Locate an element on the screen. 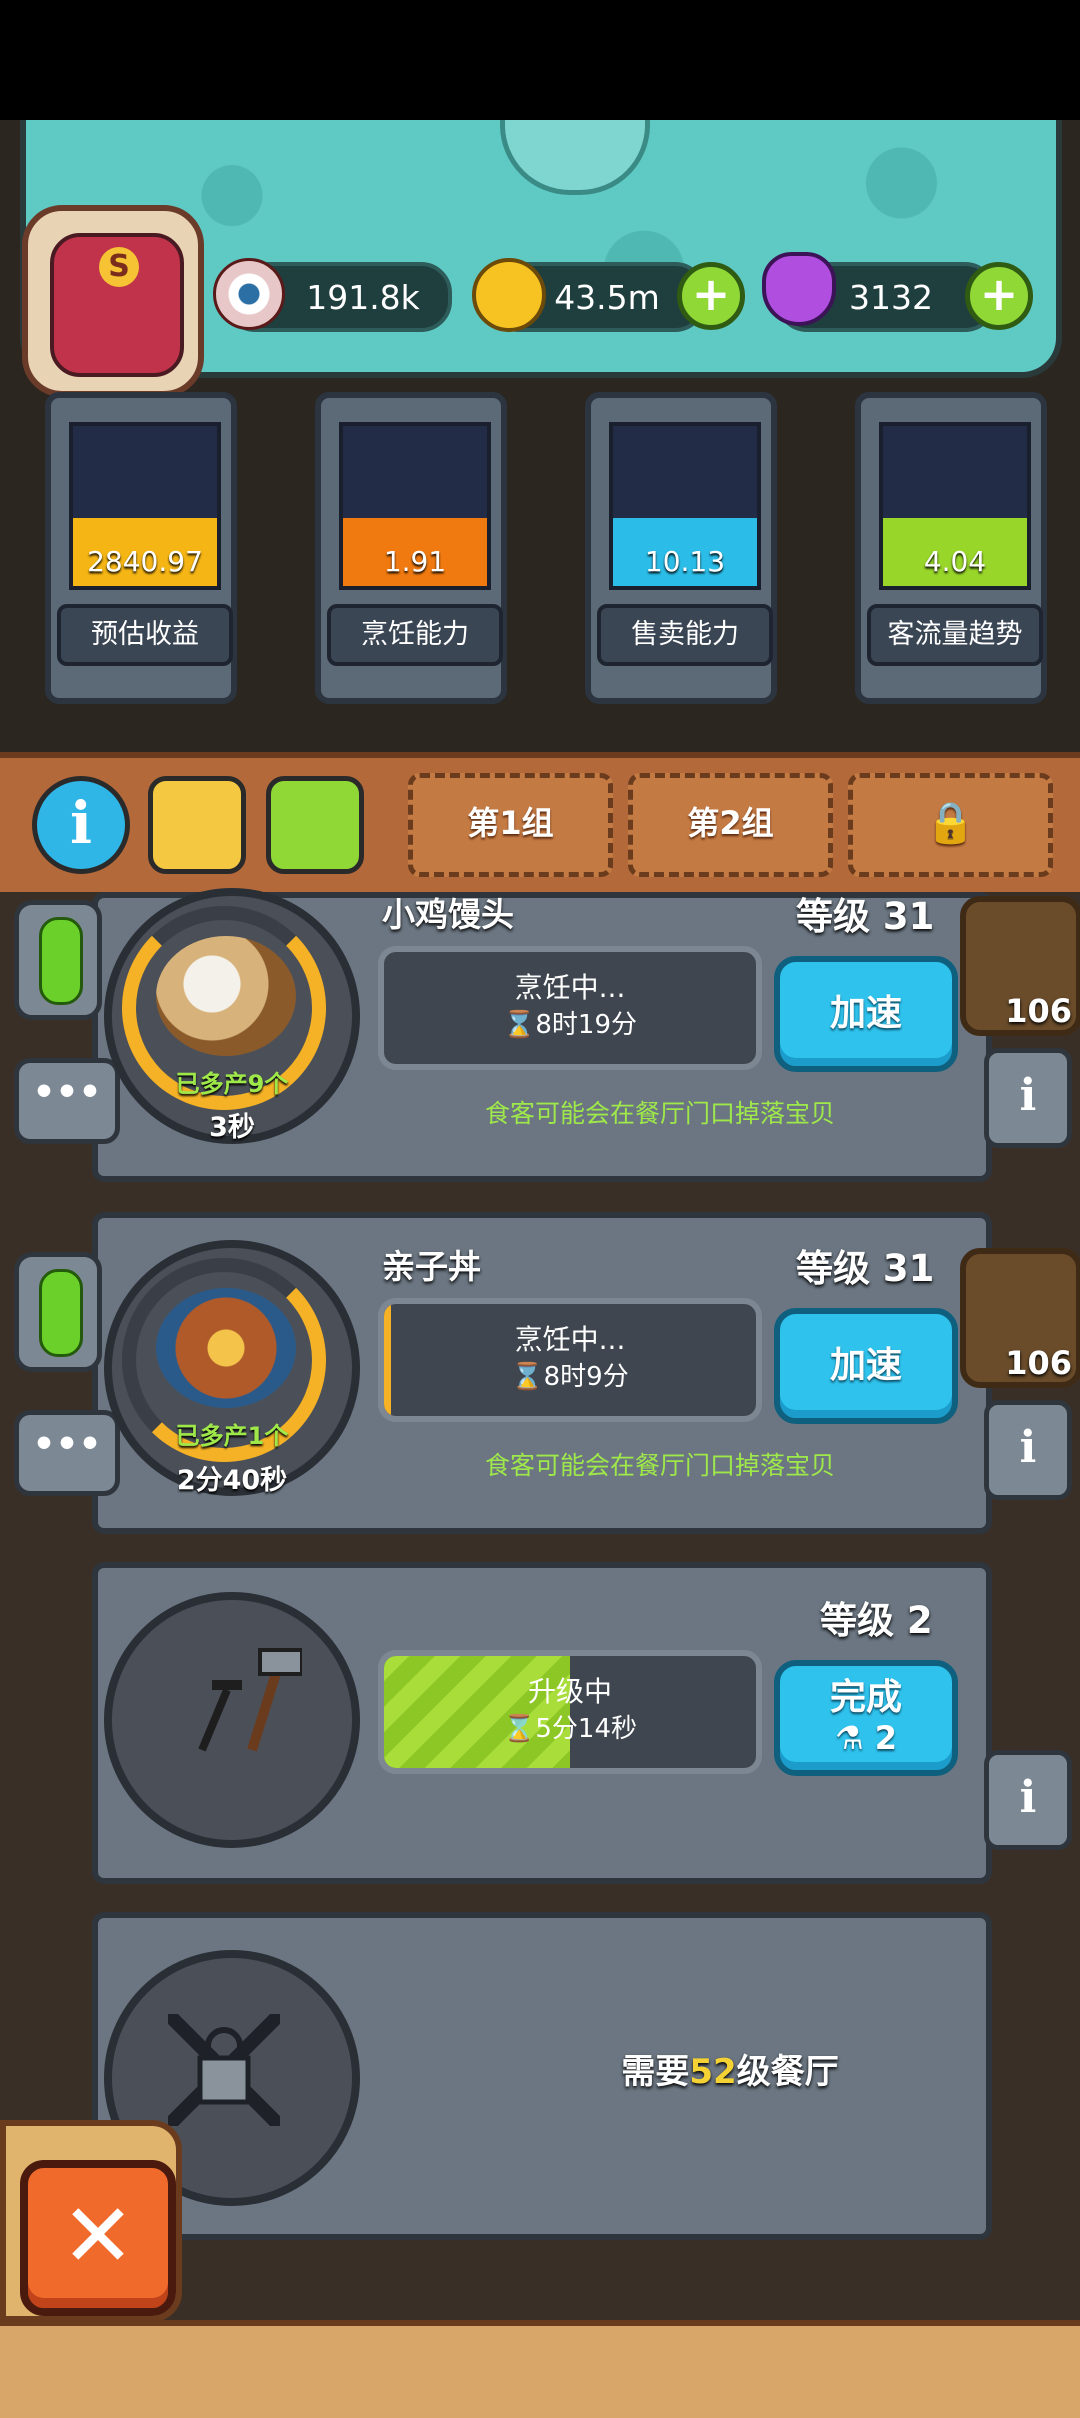 Image resolution: width=1080 pixels, height=2418 pixels. cooking-progress: 烹饪中... ⌛8时9分 is located at coordinates (570, 1360).